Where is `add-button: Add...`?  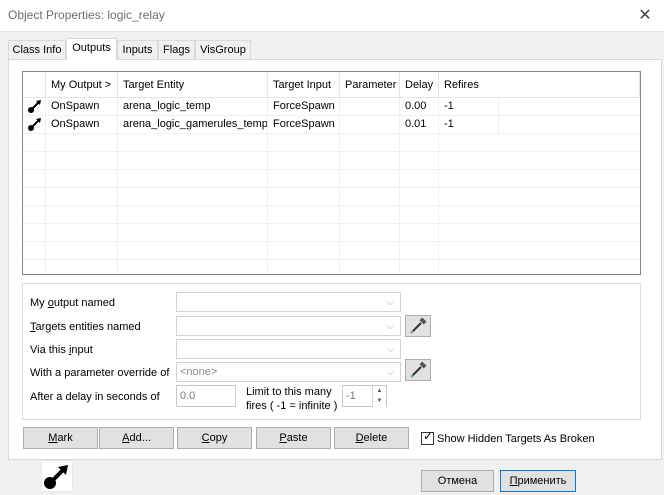 add-button: Add... is located at coordinates (136, 438).